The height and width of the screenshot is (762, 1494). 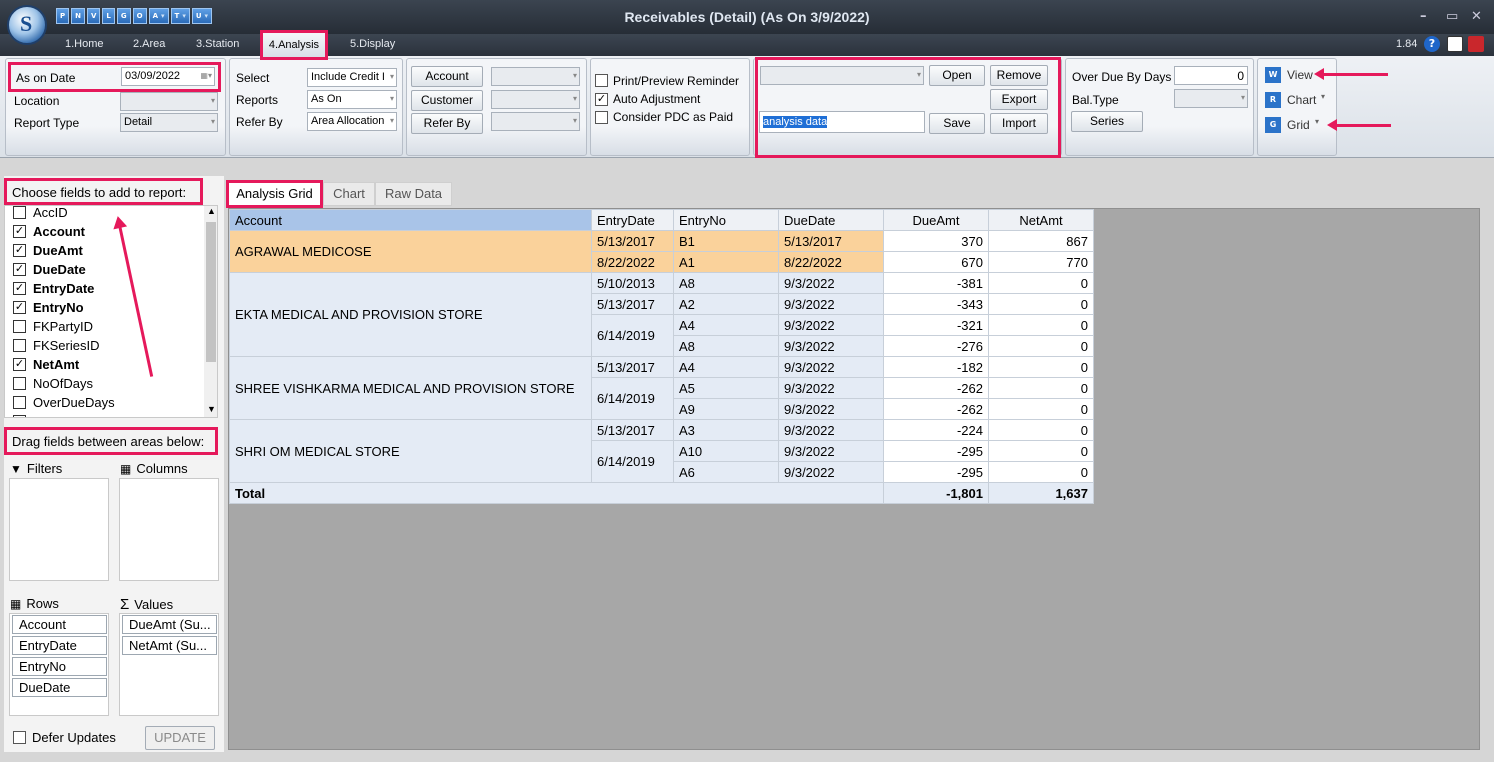 What do you see at coordinates (372, 44) in the screenshot?
I see `tab-display: 5.Display` at bounding box center [372, 44].